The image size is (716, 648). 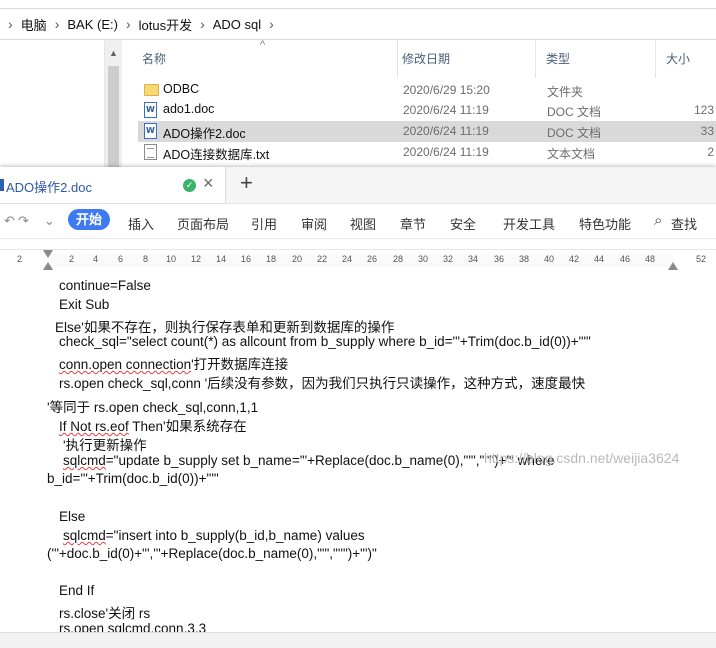 I want to click on search-button: 查找, so click(x=684, y=223).